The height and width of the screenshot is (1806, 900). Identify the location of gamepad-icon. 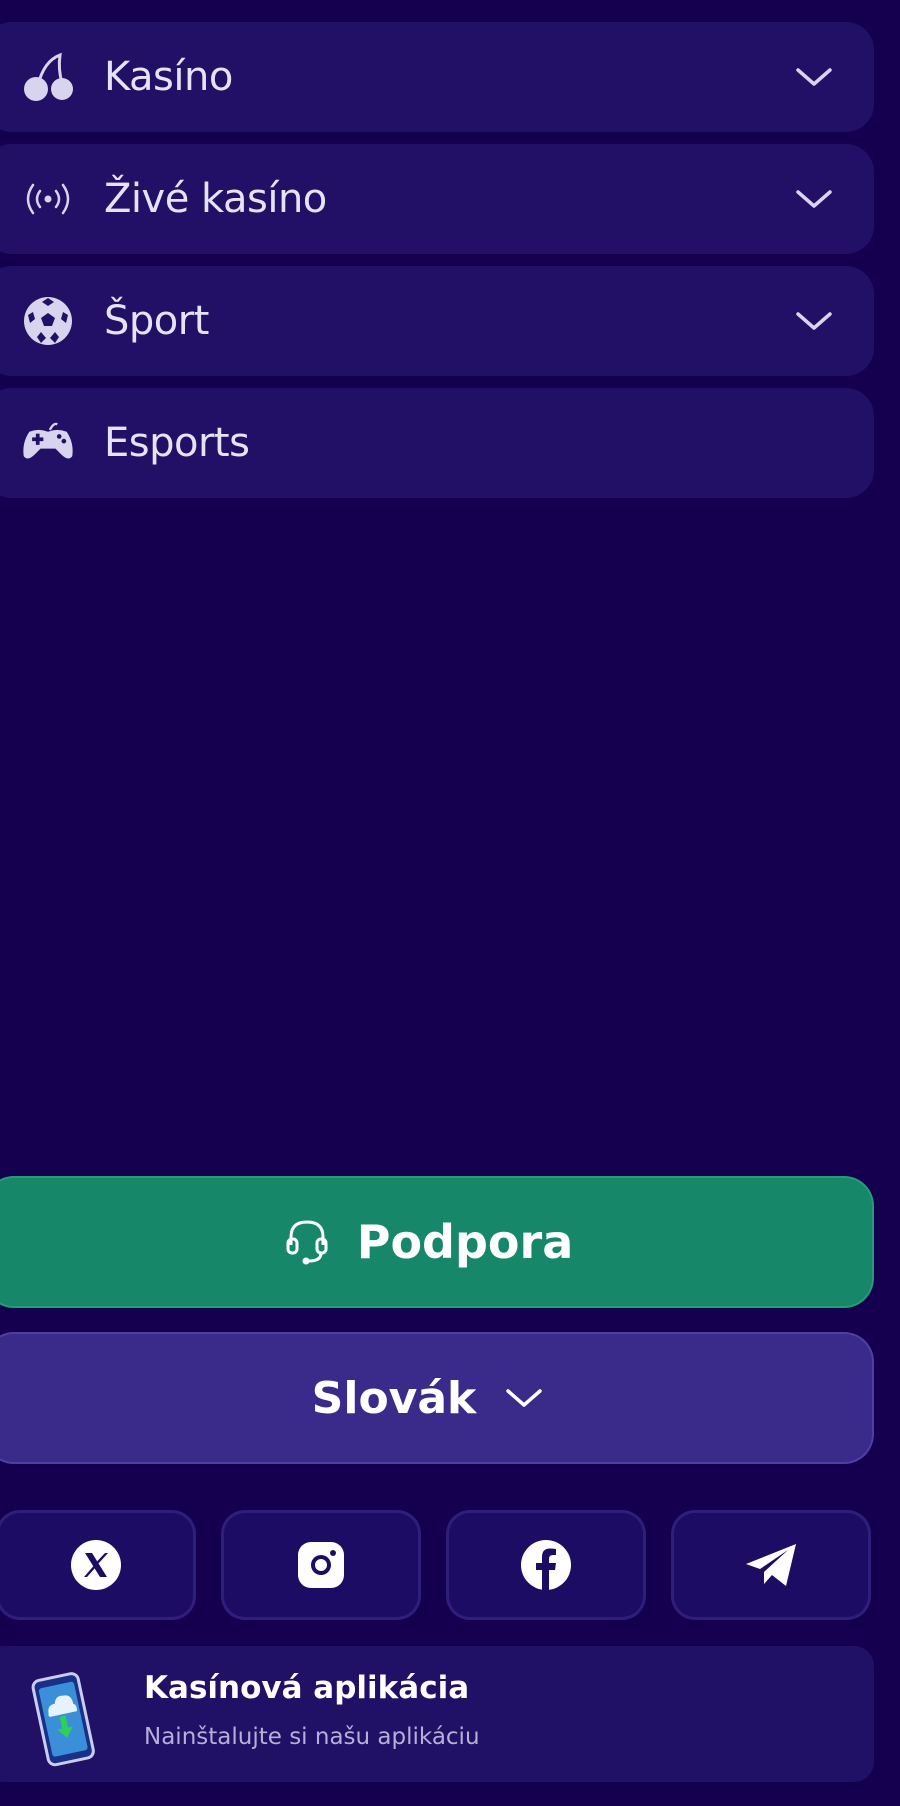
(48, 443).